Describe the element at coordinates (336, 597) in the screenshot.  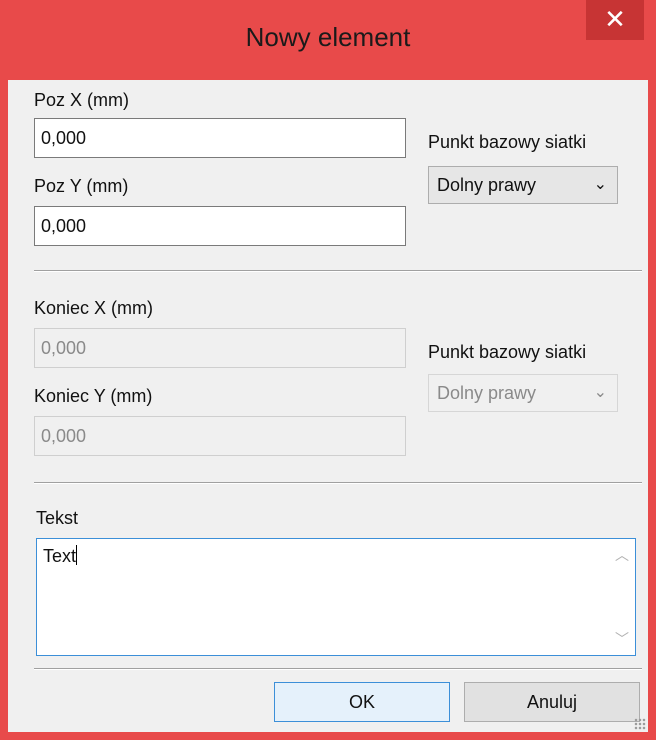
I see `text-area: Text ︿ ﹀` at that location.